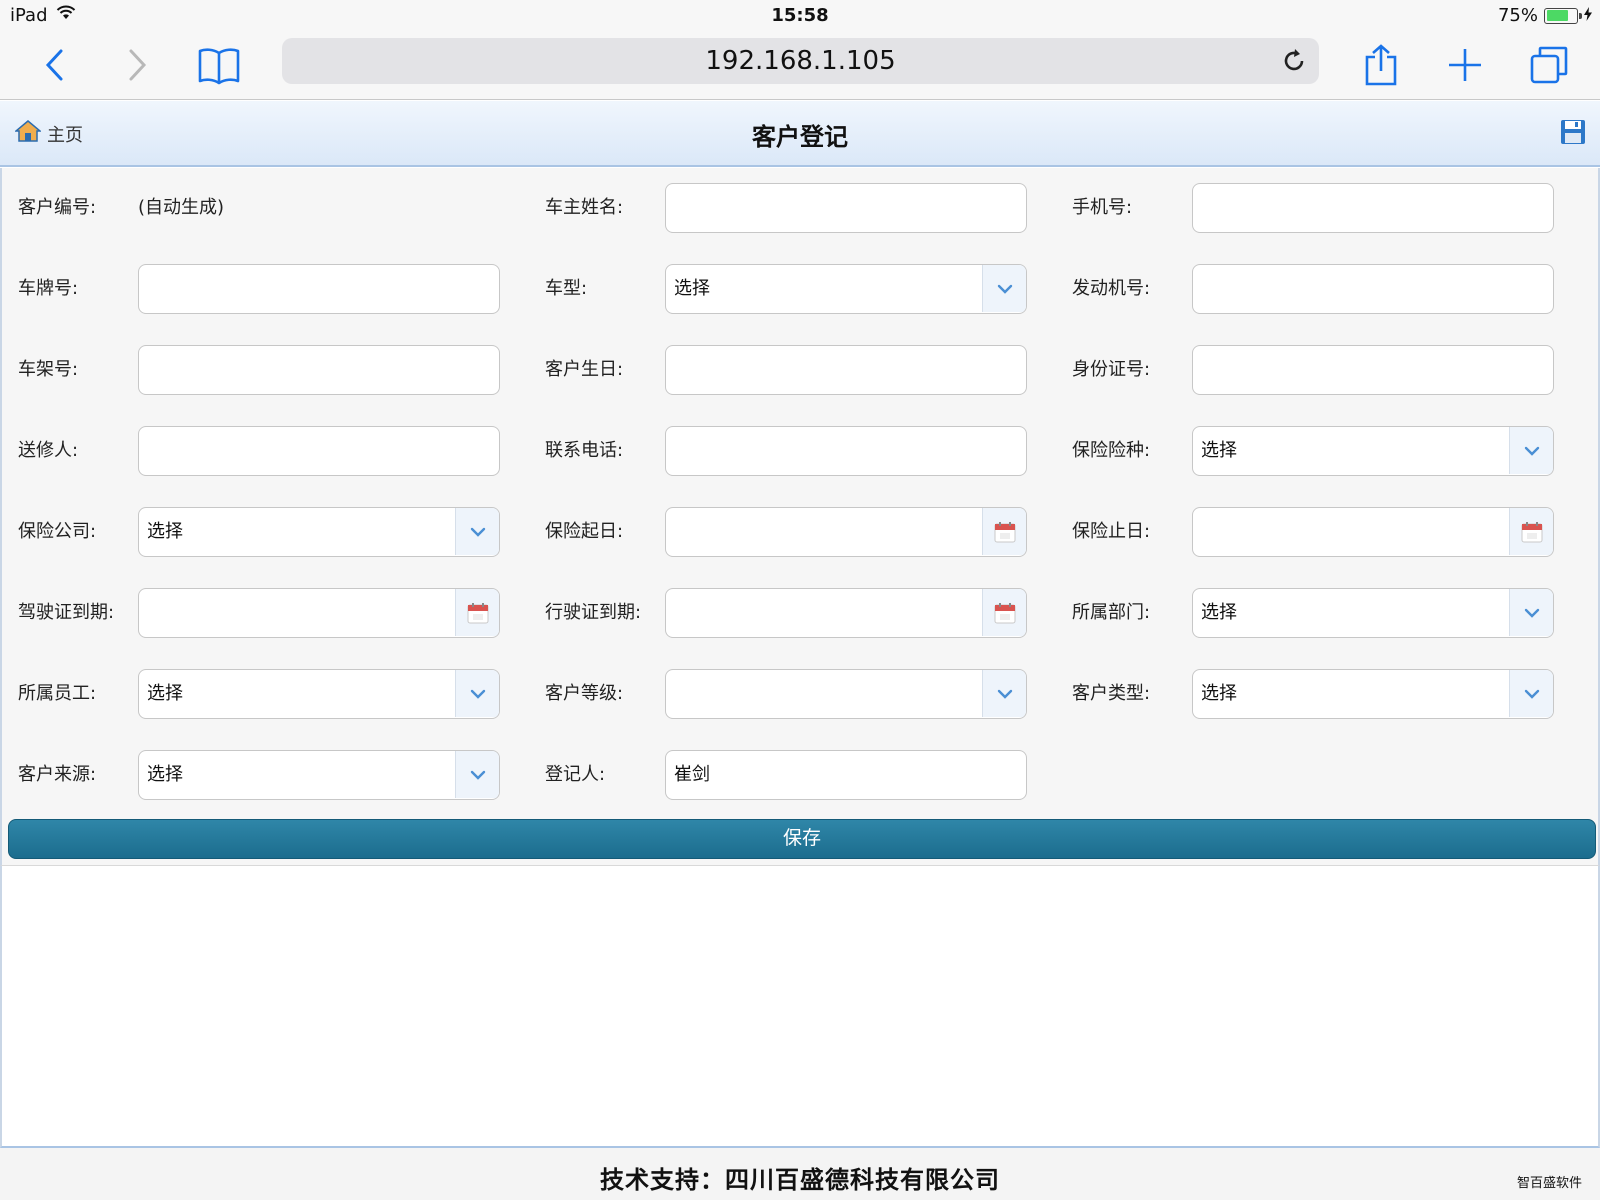 The width and height of the screenshot is (1600, 1200). What do you see at coordinates (584, 450) in the screenshot?
I see `field-label: 联系电话:` at bounding box center [584, 450].